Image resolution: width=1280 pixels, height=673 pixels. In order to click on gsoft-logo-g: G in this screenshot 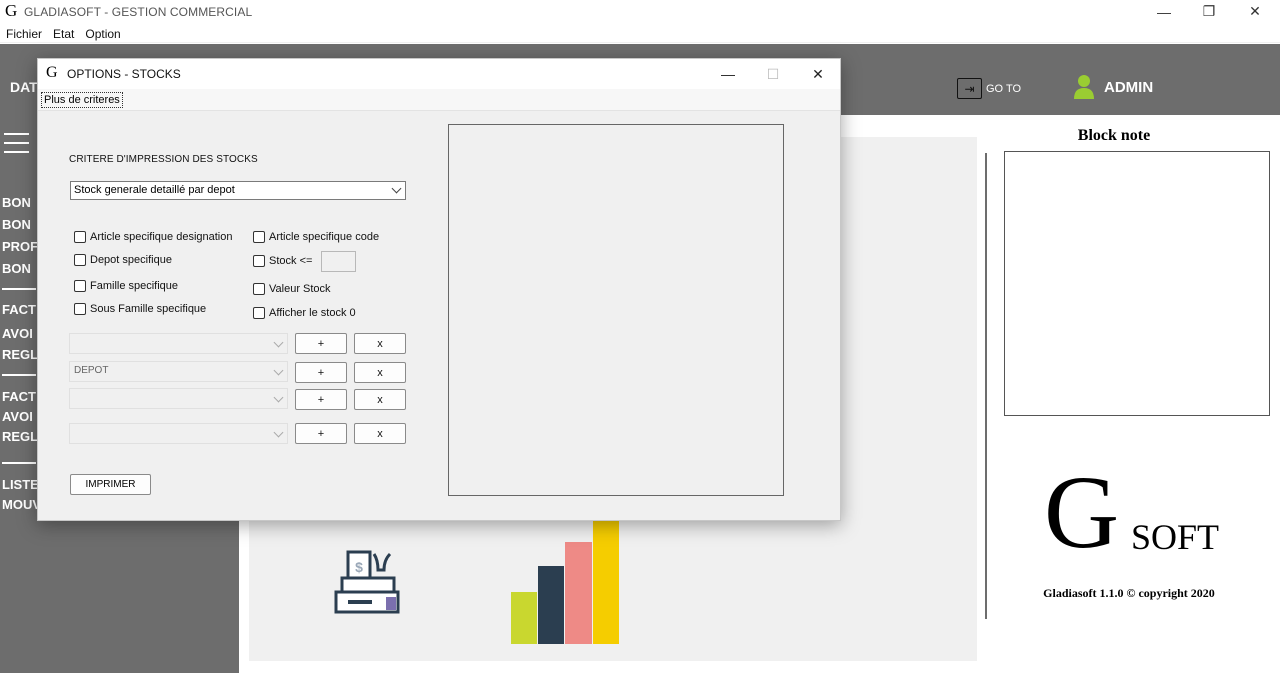, I will do `click(1082, 512)`.